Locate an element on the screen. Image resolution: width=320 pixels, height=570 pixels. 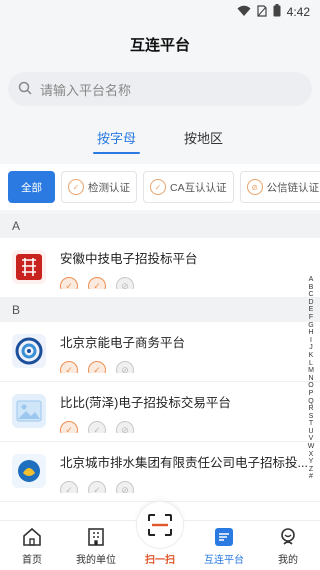
index-letter: # is located at coordinates (311, 477).